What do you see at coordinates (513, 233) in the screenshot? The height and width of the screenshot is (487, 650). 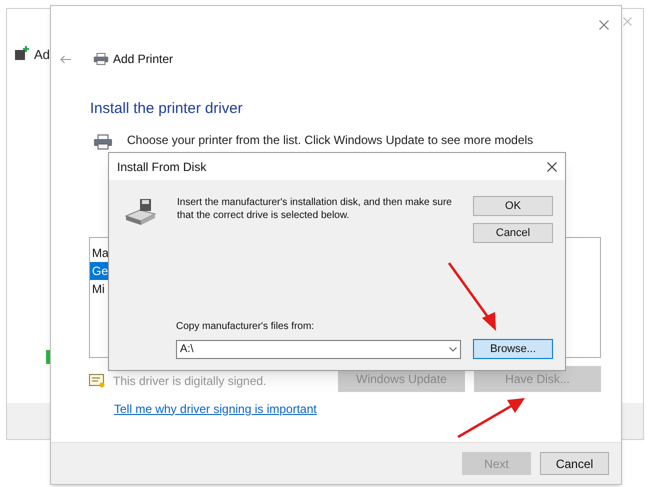 I see `dialog-button: Cancel` at bounding box center [513, 233].